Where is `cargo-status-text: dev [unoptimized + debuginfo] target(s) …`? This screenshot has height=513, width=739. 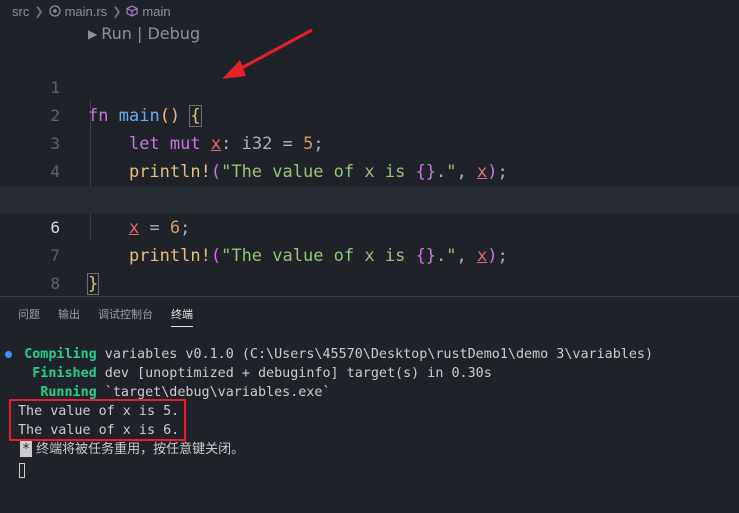
cargo-status-text: dev [unoptimized + debuginfo] target(s) … is located at coordinates (294, 373).